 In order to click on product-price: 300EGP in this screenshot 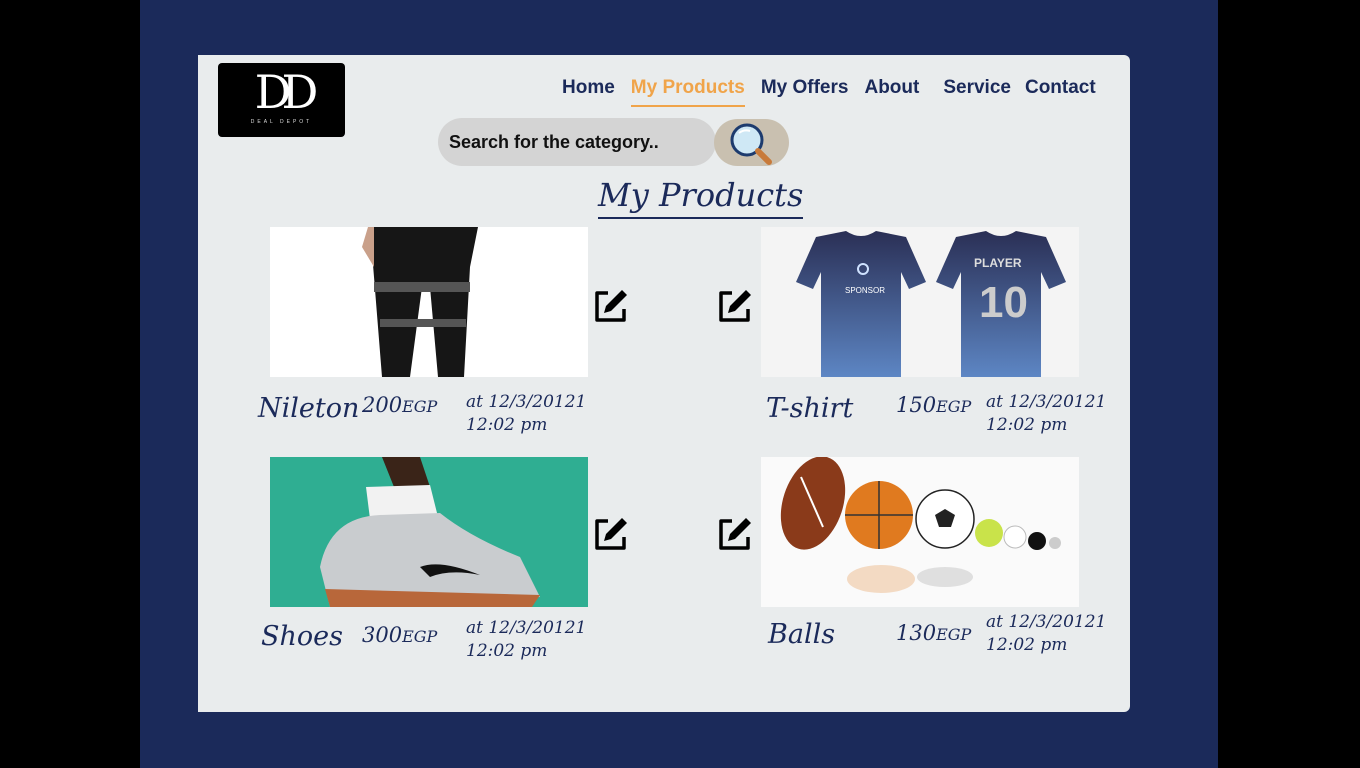, I will do `click(399, 635)`.